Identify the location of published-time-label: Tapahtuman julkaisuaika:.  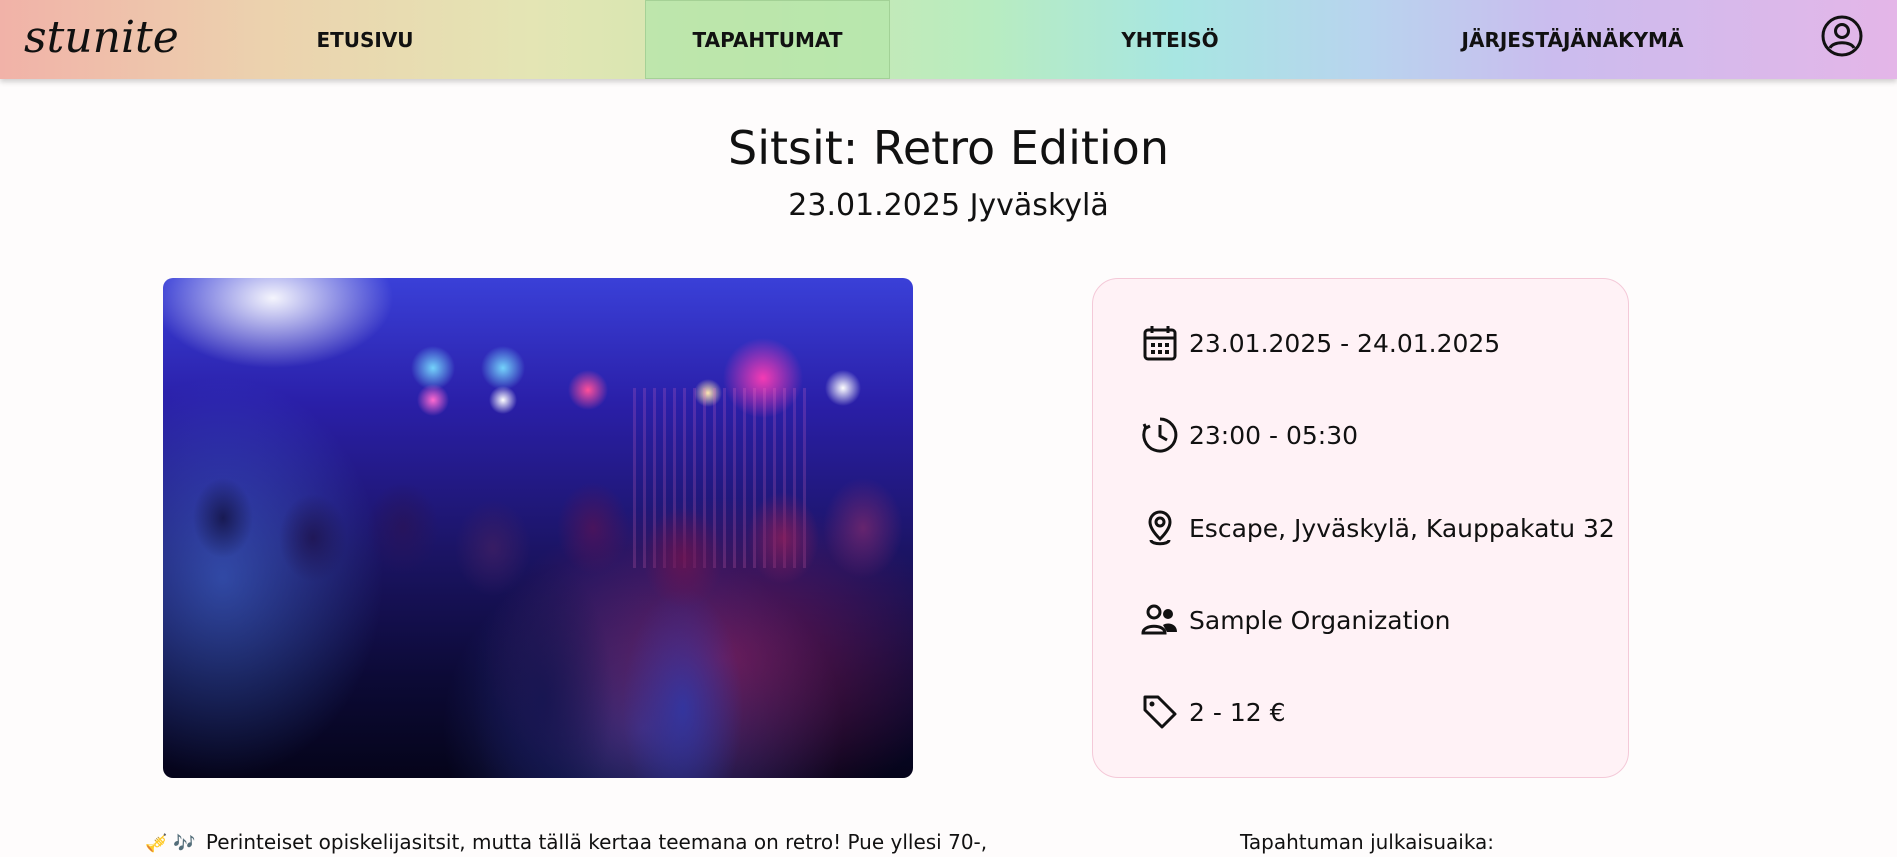
(1367, 842).